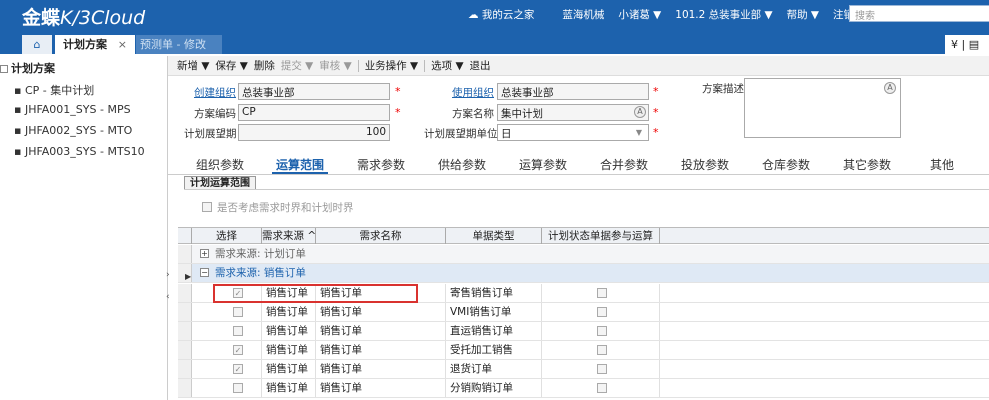 The image size is (989, 400). What do you see at coordinates (204, 253) in the screenshot?
I see `expand-icon: +` at bounding box center [204, 253].